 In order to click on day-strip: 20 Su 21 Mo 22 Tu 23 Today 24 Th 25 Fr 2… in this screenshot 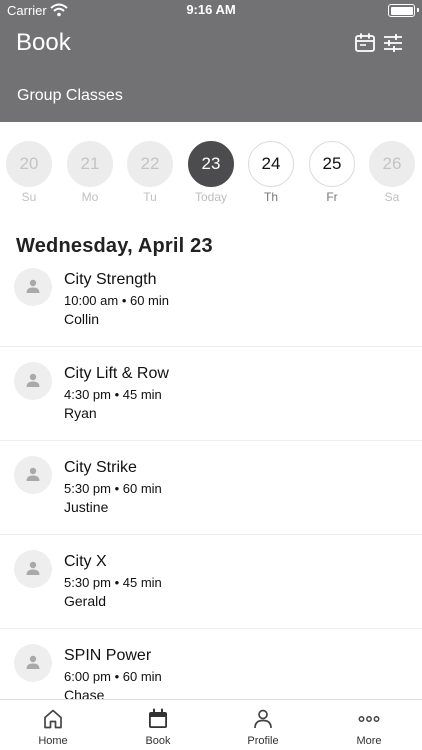, I will do `click(211, 175)`.